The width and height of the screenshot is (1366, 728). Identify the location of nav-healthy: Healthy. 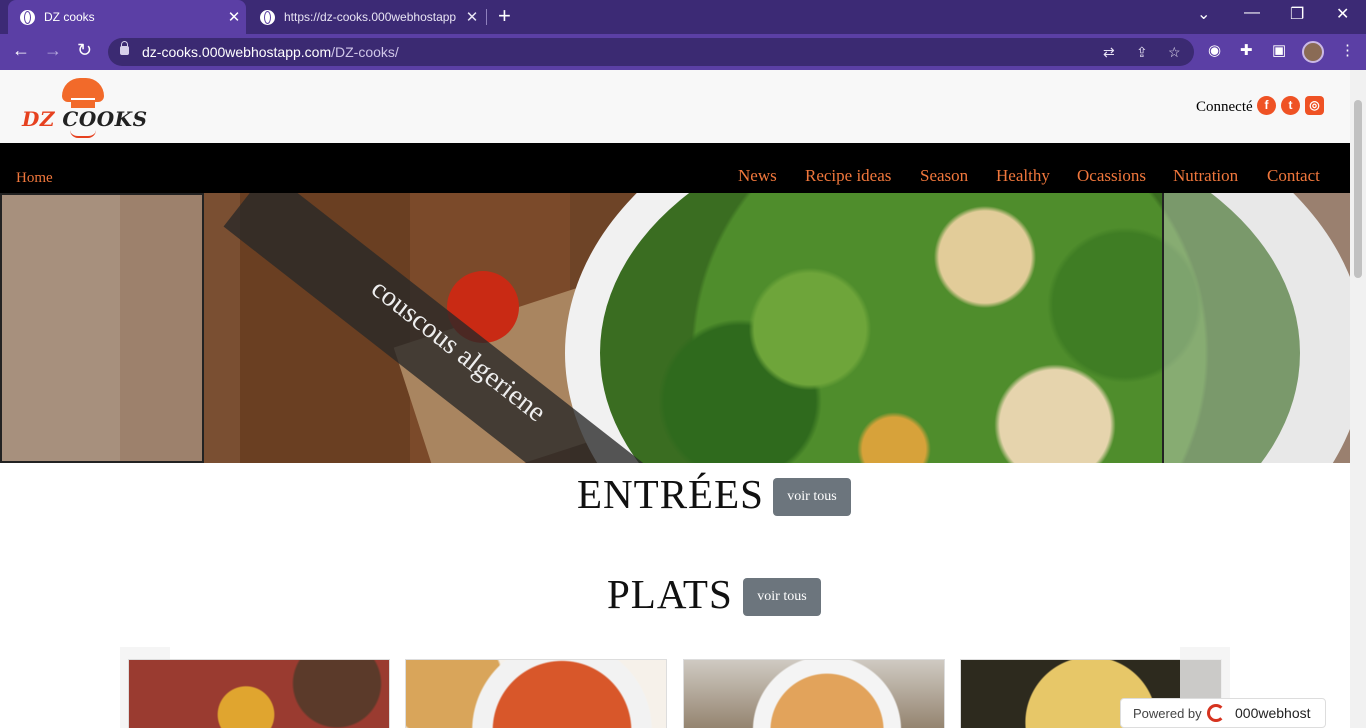
(1023, 176).